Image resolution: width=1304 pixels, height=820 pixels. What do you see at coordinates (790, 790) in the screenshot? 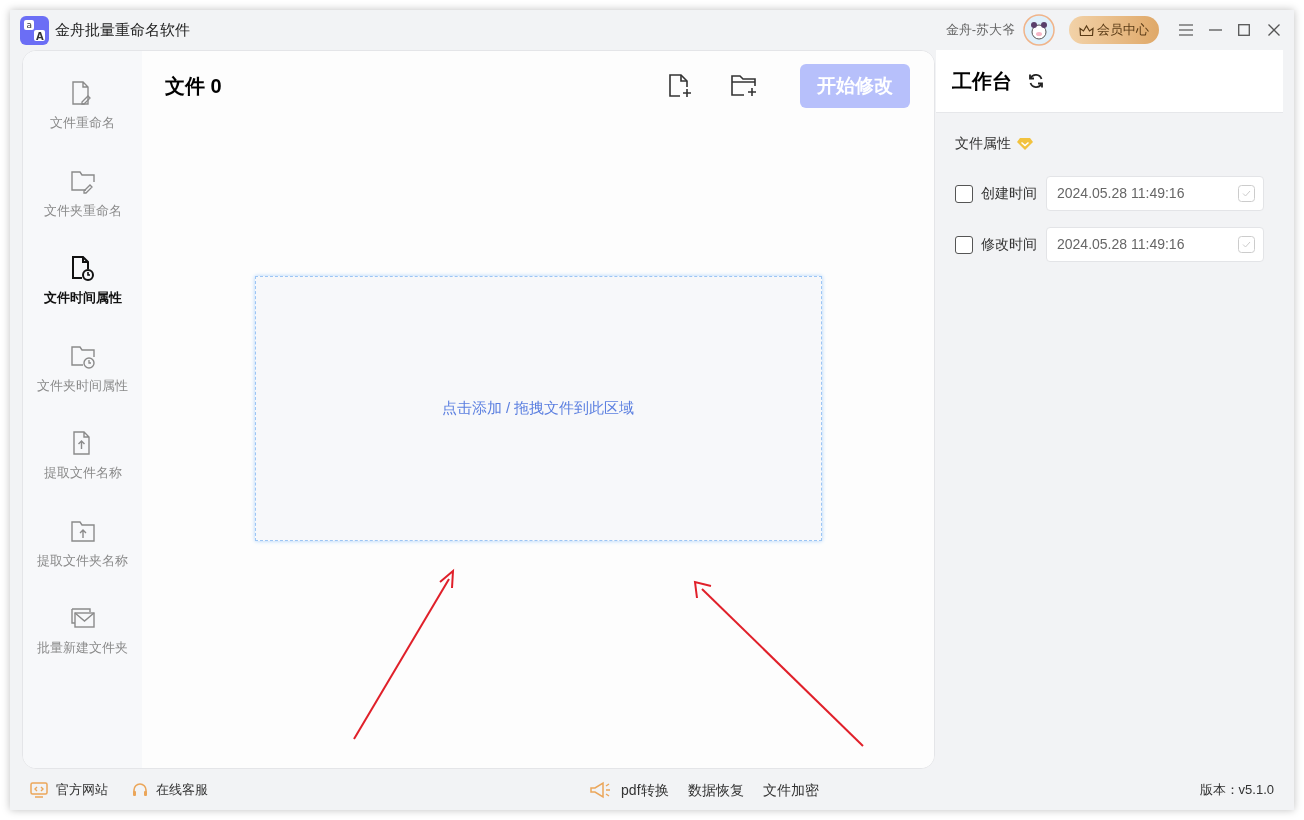
I see `footer-link: 文件加密` at bounding box center [790, 790].